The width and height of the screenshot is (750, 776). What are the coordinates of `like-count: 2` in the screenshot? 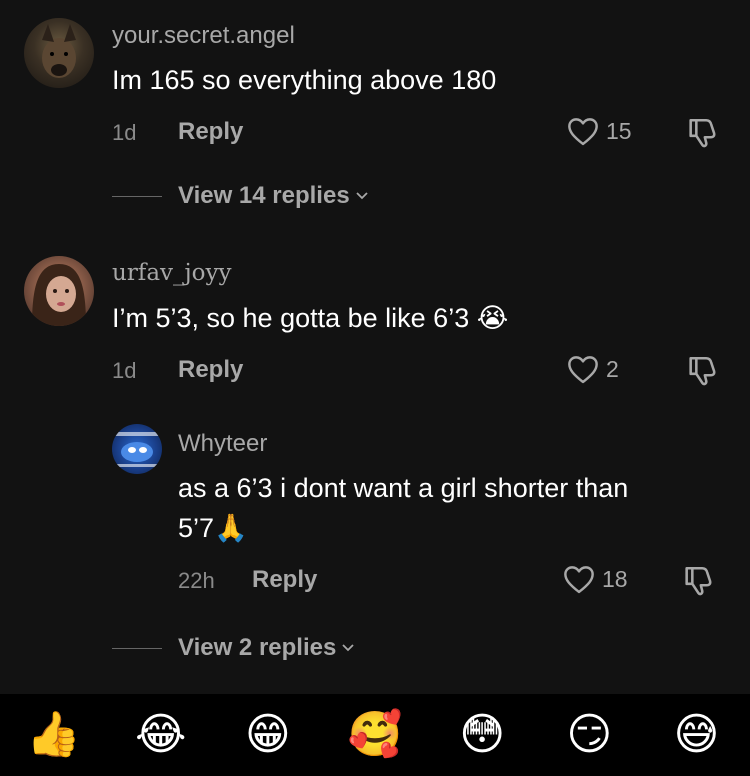 It's located at (612, 368).